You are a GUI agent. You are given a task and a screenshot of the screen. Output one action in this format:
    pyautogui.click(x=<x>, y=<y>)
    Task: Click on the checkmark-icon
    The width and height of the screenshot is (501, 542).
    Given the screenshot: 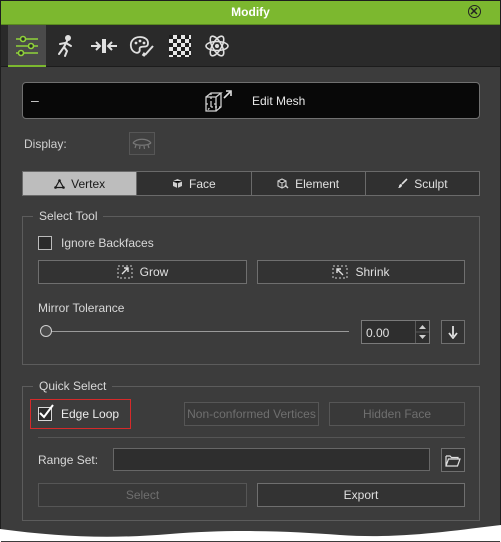 What is the action you would take?
    pyautogui.click(x=46, y=411)
    